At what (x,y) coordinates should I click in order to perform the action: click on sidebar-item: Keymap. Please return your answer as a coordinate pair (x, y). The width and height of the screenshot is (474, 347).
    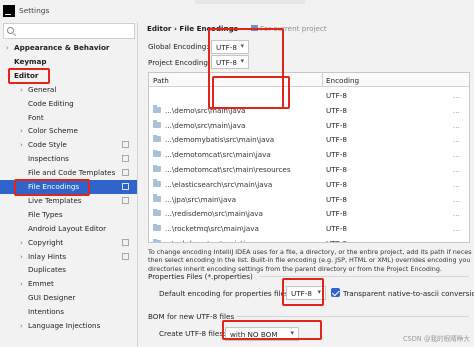
    Looking at the image, I should click on (68, 62).